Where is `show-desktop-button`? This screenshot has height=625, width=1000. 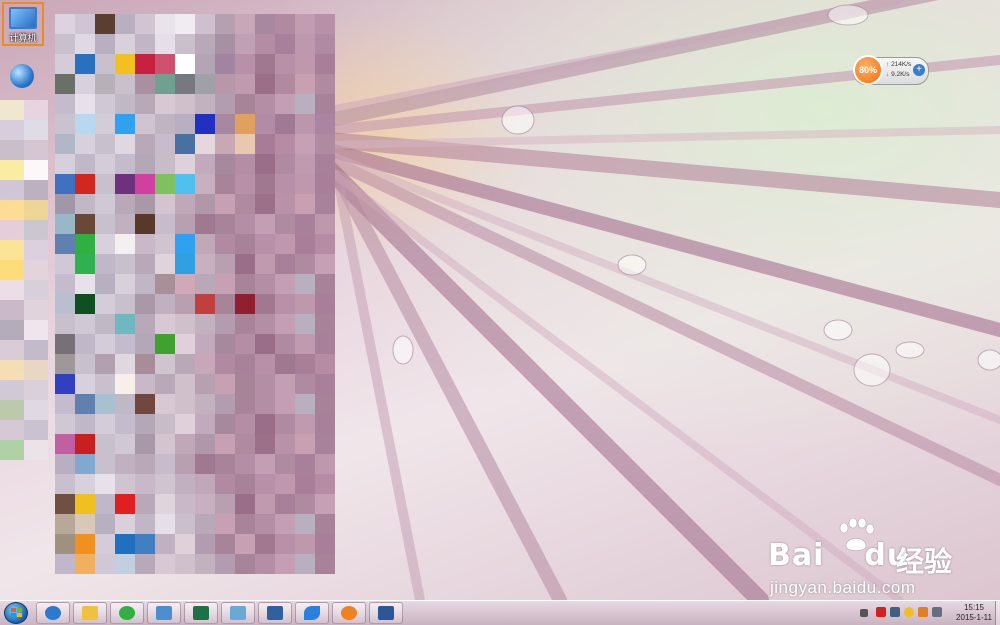
show-desktop-button is located at coordinates (997, 613).